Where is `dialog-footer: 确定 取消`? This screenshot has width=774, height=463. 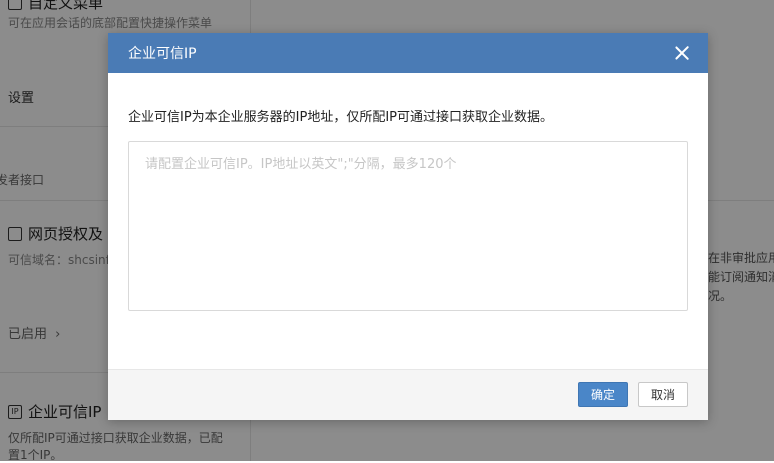 dialog-footer: 确定 取消 is located at coordinates (408, 394).